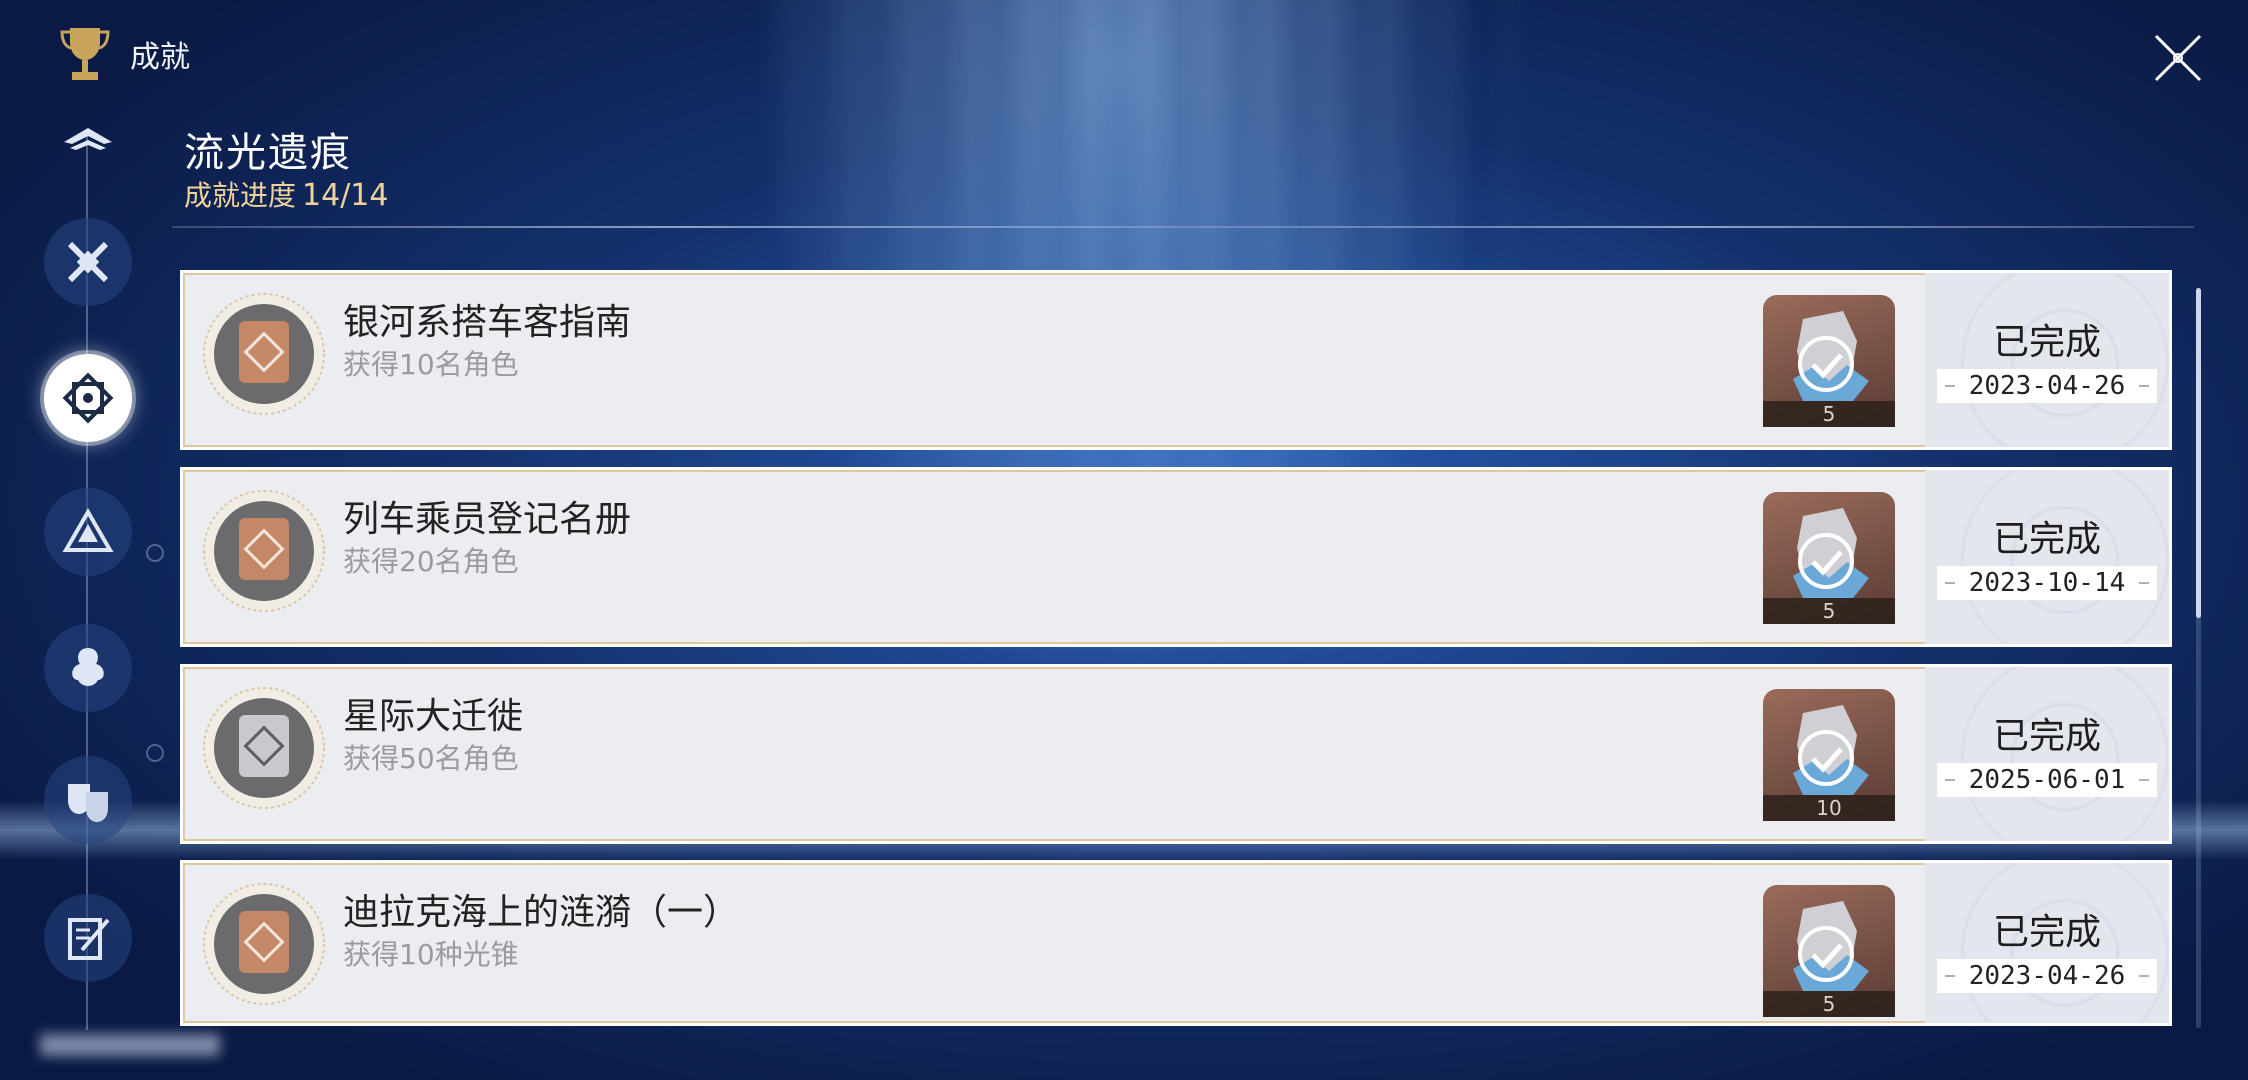 This screenshot has height=1080, width=2248. What do you see at coordinates (240, 195) in the screenshot?
I see `progress-label: 成就进度` at bounding box center [240, 195].